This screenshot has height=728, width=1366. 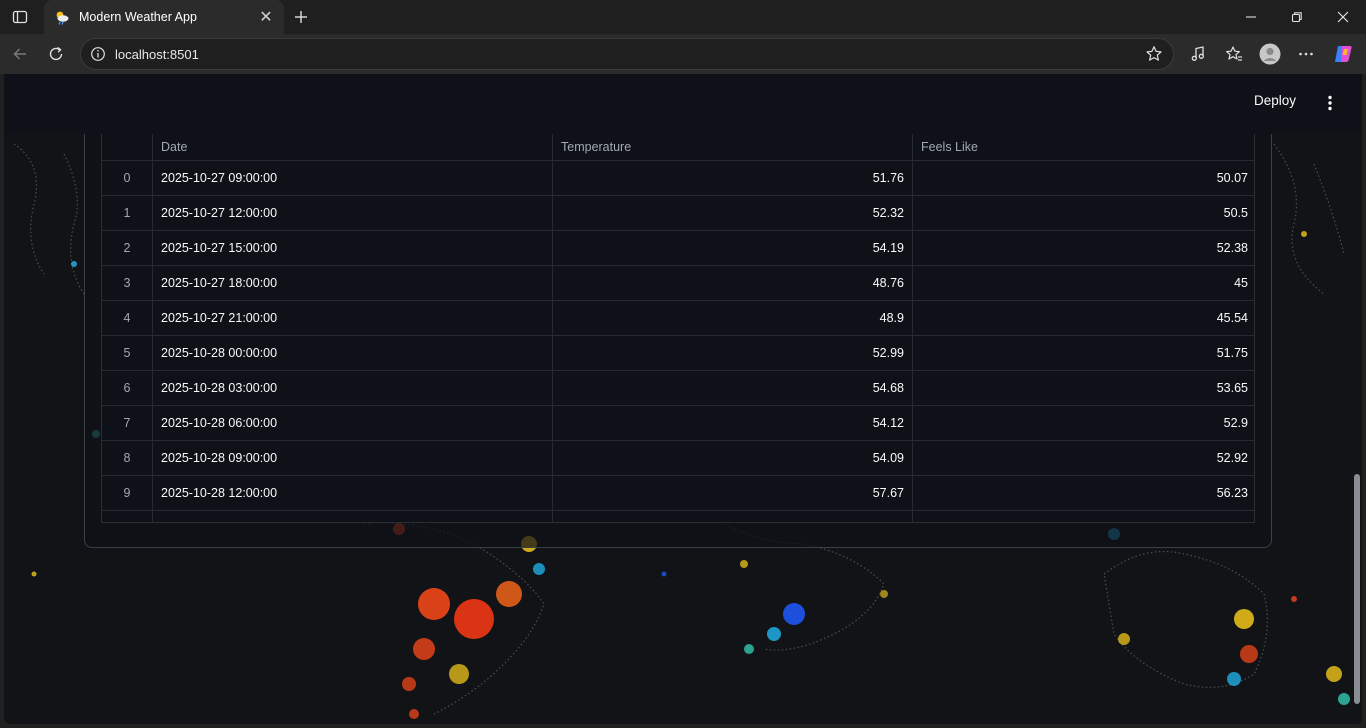 I want to click on browser-tab-active: Modern Weather App ✕, so click(x=164, y=17).